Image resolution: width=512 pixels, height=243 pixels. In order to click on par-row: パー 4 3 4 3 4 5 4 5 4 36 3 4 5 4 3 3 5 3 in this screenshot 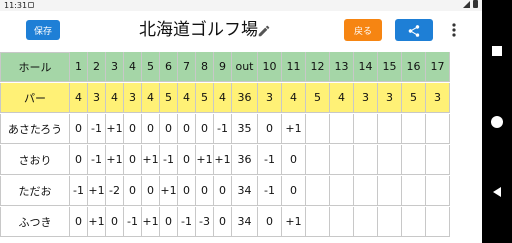, I will do `click(225, 98)`.